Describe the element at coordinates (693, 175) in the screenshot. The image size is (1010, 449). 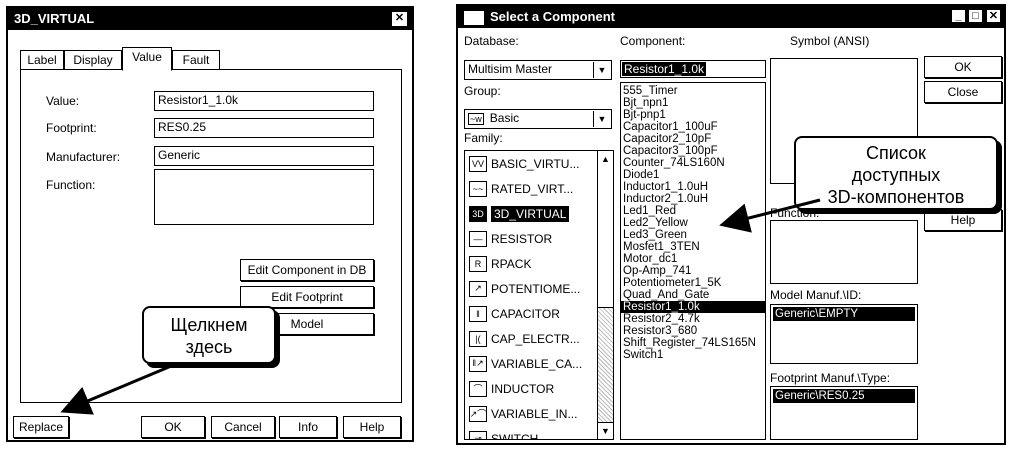
I see `component-item: Diode1` at that location.